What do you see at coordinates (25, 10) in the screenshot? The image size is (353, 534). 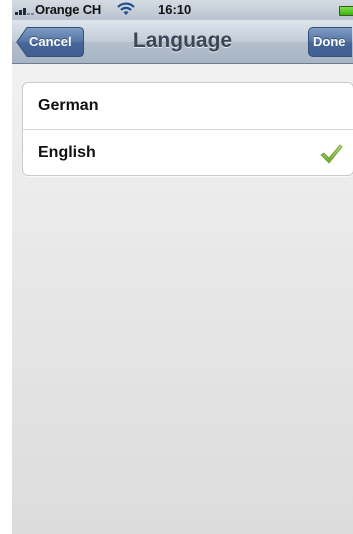 I see `signal-icon` at bounding box center [25, 10].